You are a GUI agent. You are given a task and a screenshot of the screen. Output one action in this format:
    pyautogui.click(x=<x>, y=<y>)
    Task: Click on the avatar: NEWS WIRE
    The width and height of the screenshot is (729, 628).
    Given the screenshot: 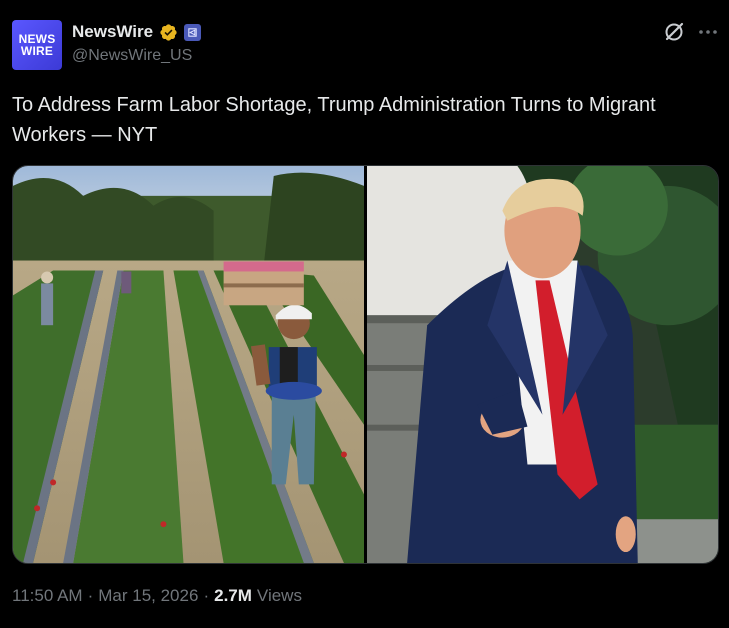 What is the action you would take?
    pyautogui.click(x=37, y=45)
    